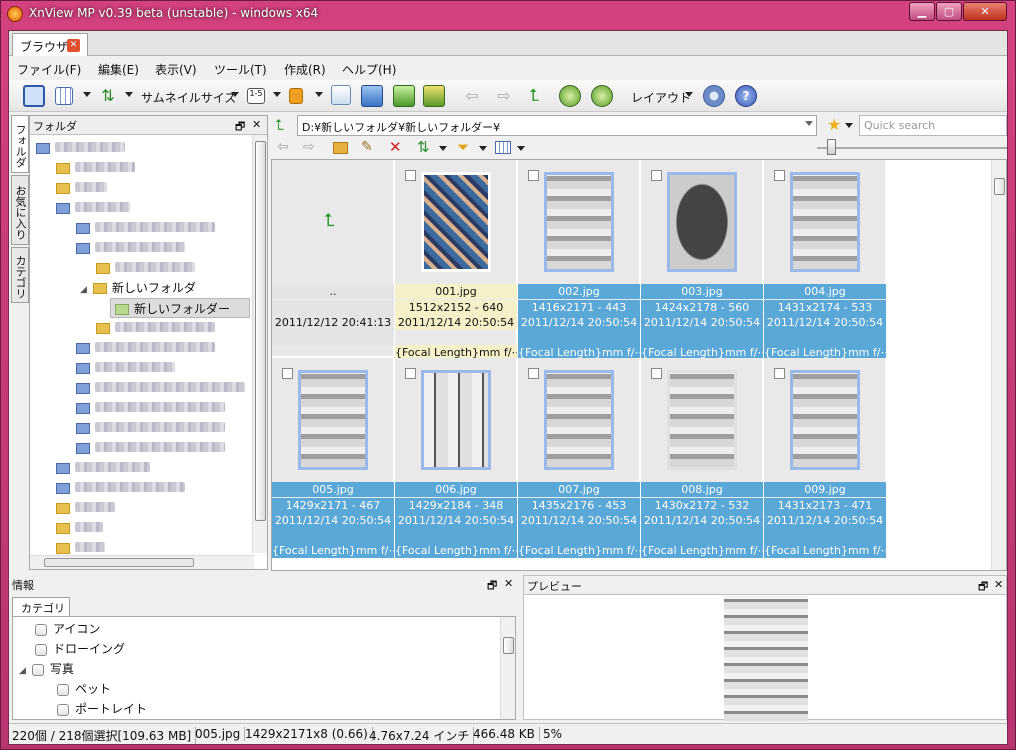 The width and height of the screenshot is (1016, 750). I want to click on parent-folder-icon: ⮤, so click(534, 96).